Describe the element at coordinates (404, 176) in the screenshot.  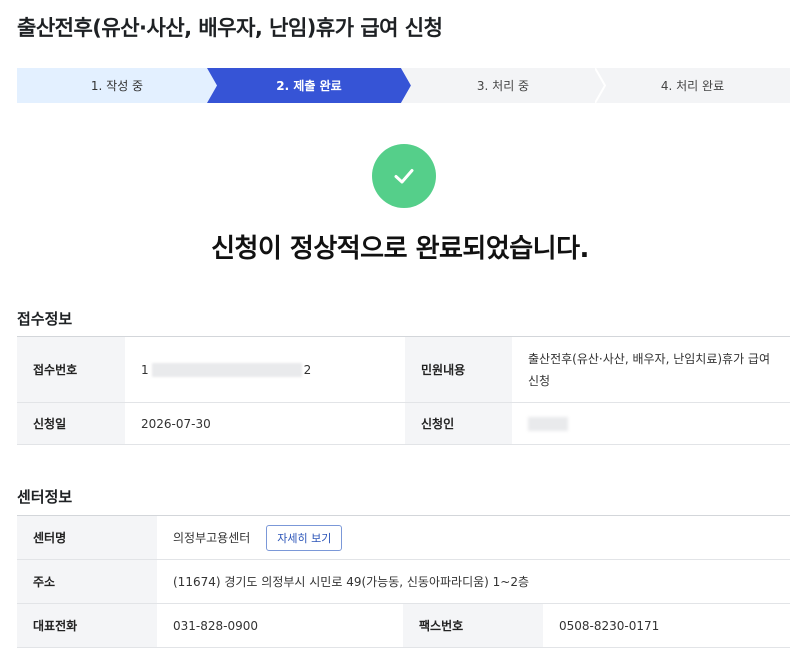
I see `success-check-icon` at that location.